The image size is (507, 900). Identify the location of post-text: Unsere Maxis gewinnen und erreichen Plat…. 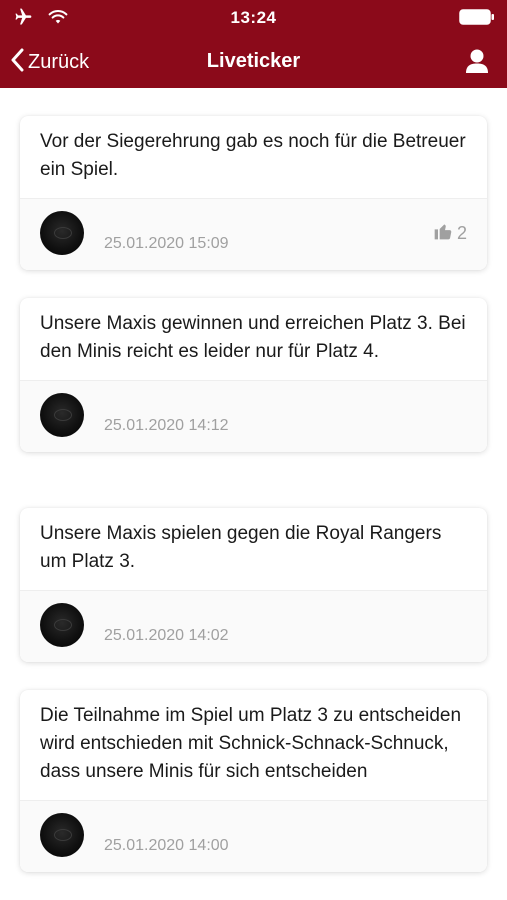
(253, 337).